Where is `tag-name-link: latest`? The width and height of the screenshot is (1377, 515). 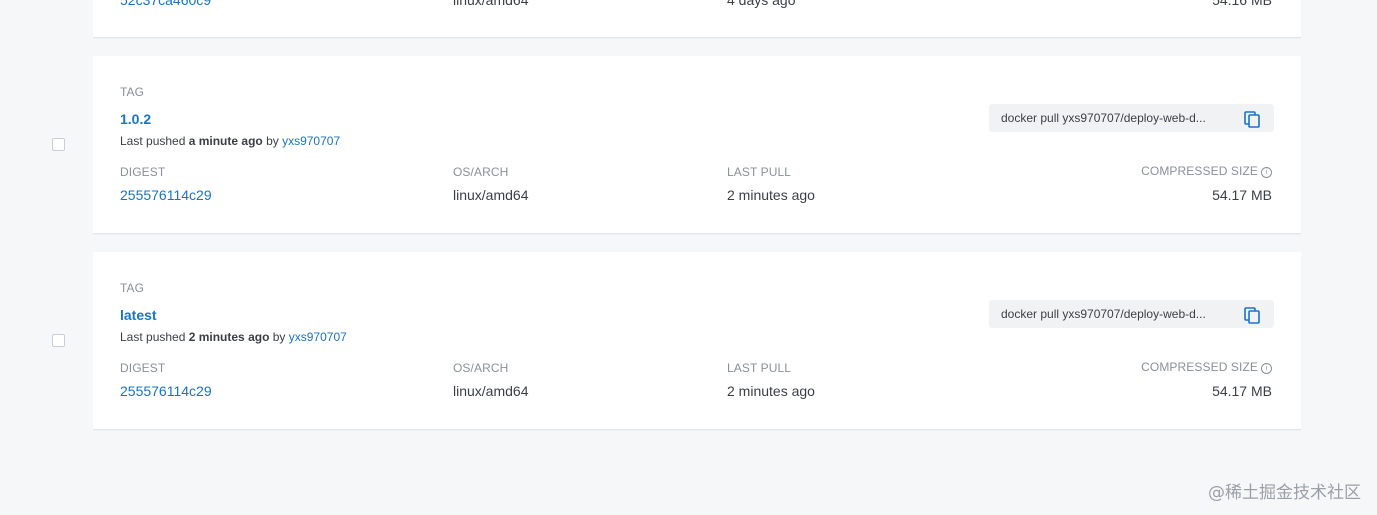
tag-name-link: latest is located at coordinates (138, 315).